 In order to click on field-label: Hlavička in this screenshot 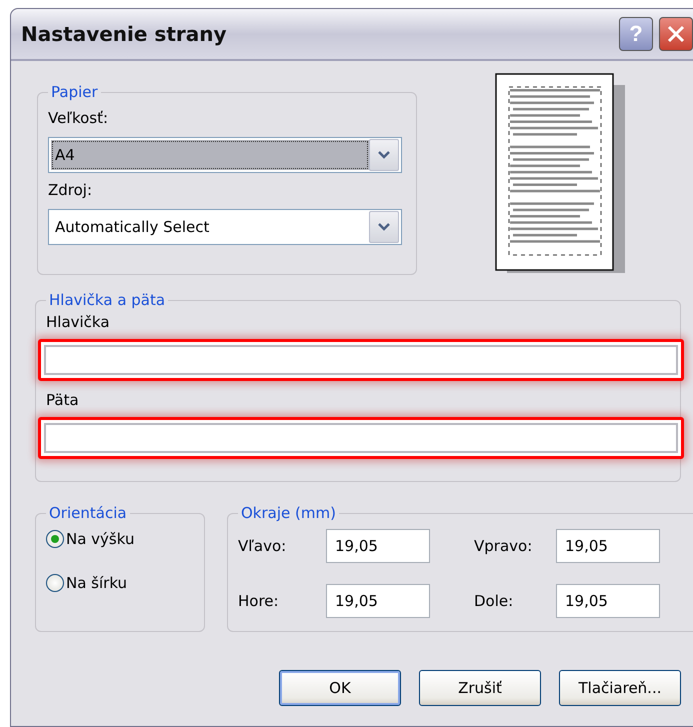, I will do `click(78, 322)`.